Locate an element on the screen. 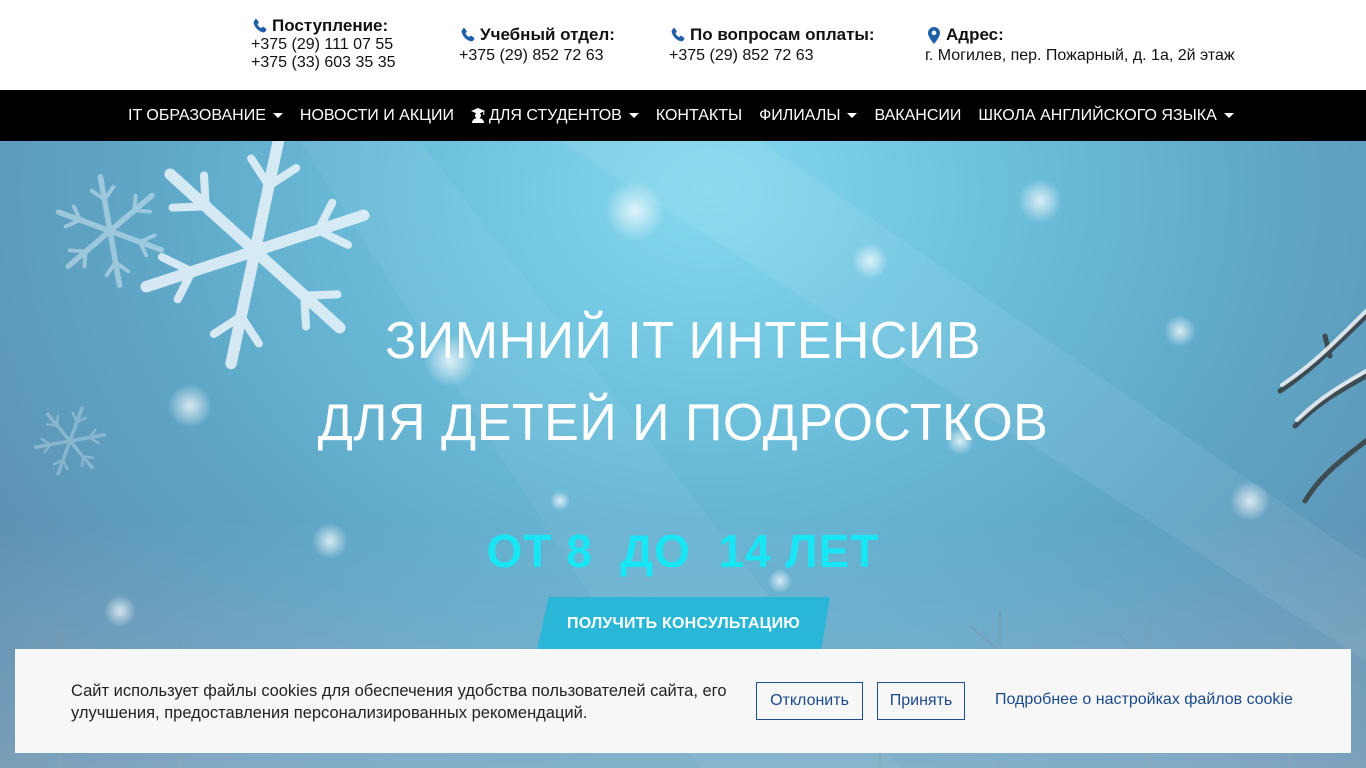 The image size is (1366, 768). nav-item-it-education: IT образование is located at coordinates (205, 116).